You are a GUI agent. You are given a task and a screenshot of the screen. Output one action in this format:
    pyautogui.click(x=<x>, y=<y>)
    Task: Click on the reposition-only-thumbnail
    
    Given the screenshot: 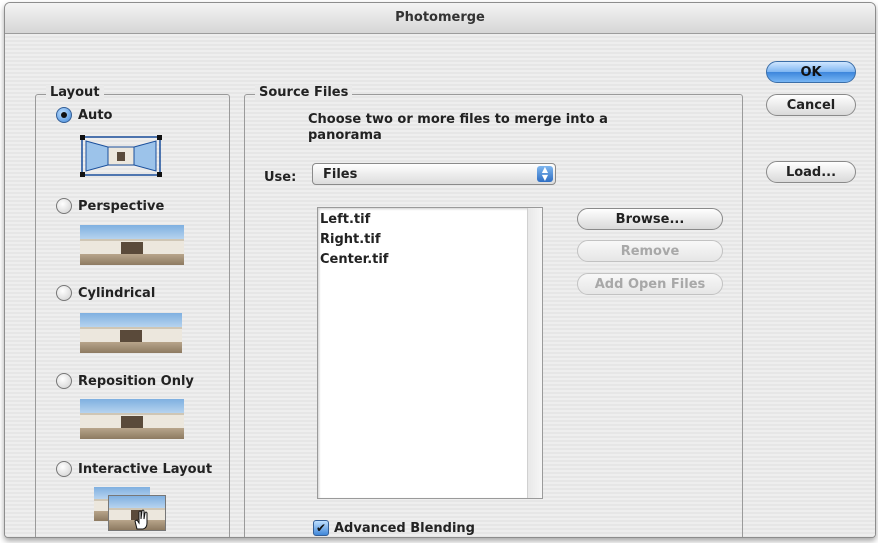 What is the action you would take?
    pyautogui.click(x=132, y=419)
    